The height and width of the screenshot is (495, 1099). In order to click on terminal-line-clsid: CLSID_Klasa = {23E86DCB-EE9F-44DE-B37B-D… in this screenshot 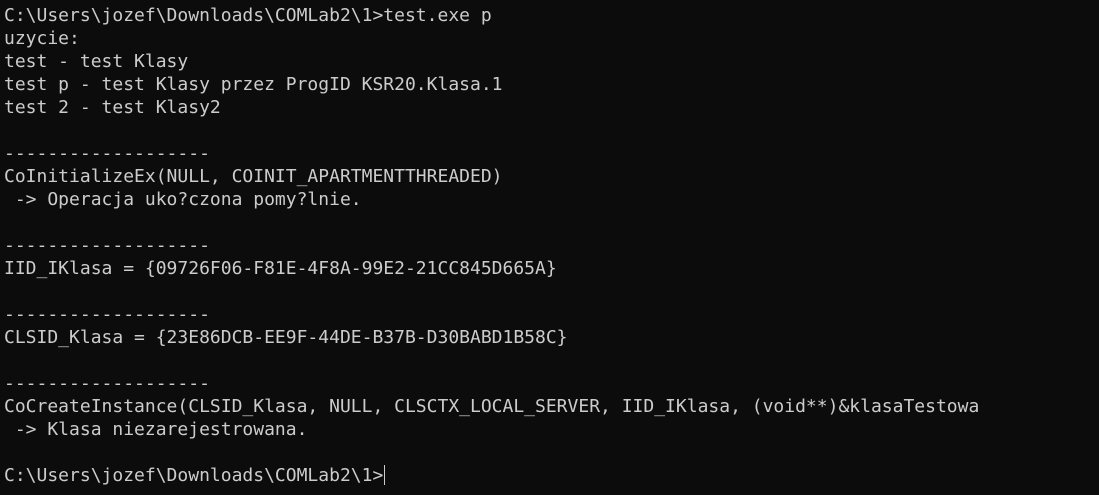, I will do `click(286, 337)`.